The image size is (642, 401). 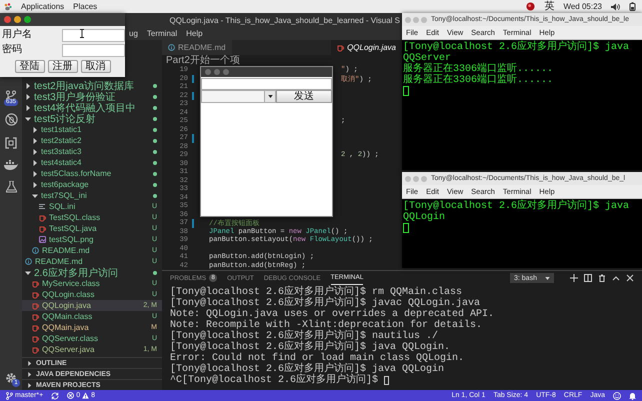 What do you see at coordinates (8, 6) in the screenshot?
I see `paw-icon` at bounding box center [8, 6].